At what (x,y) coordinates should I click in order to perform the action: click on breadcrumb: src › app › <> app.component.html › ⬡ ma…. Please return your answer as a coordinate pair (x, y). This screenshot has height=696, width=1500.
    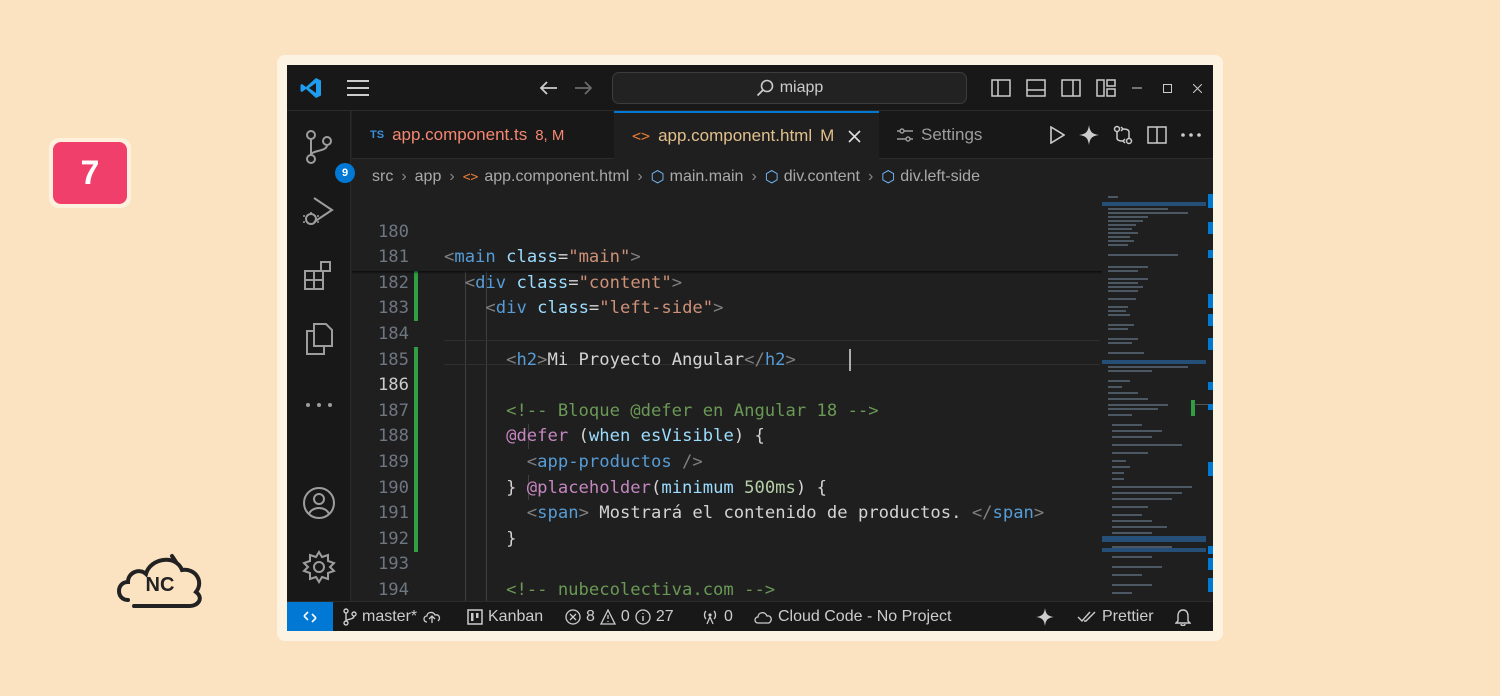
    Looking at the image, I should click on (782, 177).